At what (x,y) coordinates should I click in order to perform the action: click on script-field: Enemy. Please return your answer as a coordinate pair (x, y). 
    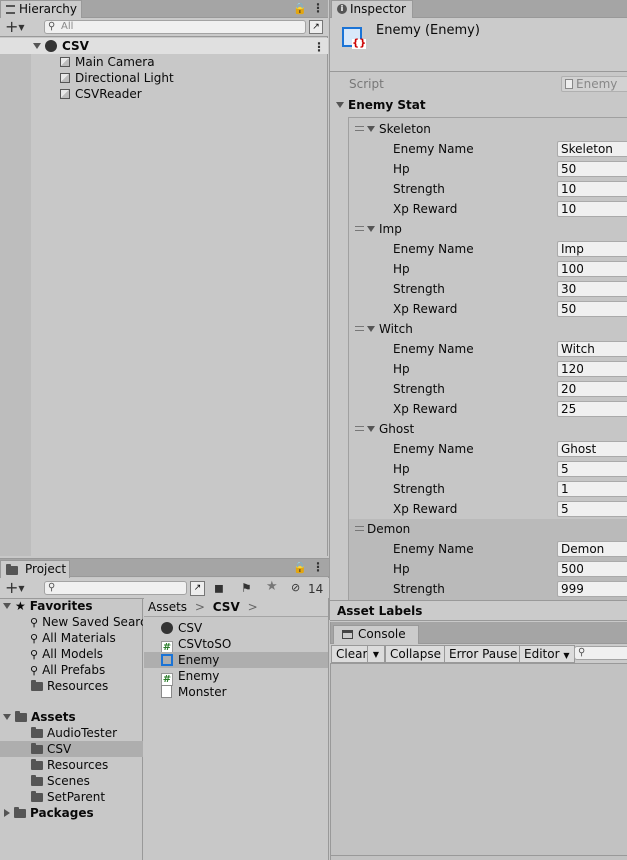
    Looking at the image, I should click on (594, 84).